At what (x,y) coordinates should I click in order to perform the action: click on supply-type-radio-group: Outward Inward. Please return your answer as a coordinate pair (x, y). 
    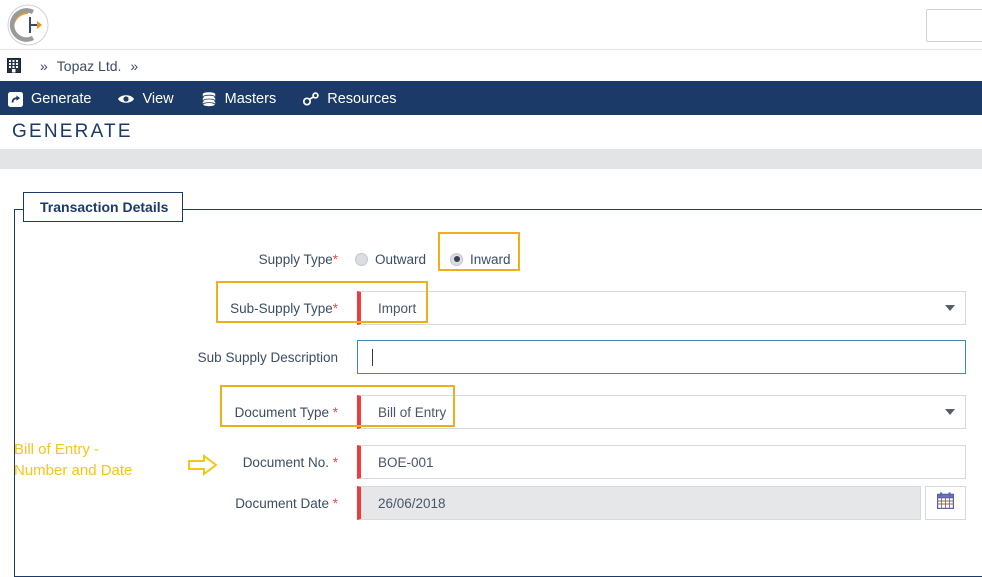
    Looking at the image, I should click on (433, 259).